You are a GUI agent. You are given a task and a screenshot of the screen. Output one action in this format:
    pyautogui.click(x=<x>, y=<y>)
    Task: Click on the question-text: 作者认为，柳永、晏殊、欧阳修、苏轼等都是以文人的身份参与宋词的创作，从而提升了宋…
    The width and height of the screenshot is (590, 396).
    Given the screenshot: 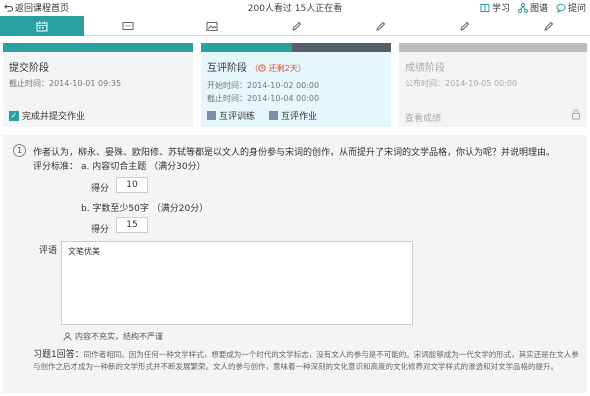 What is the action you would take?
    pyautogui.click(x=294, y=153)
    